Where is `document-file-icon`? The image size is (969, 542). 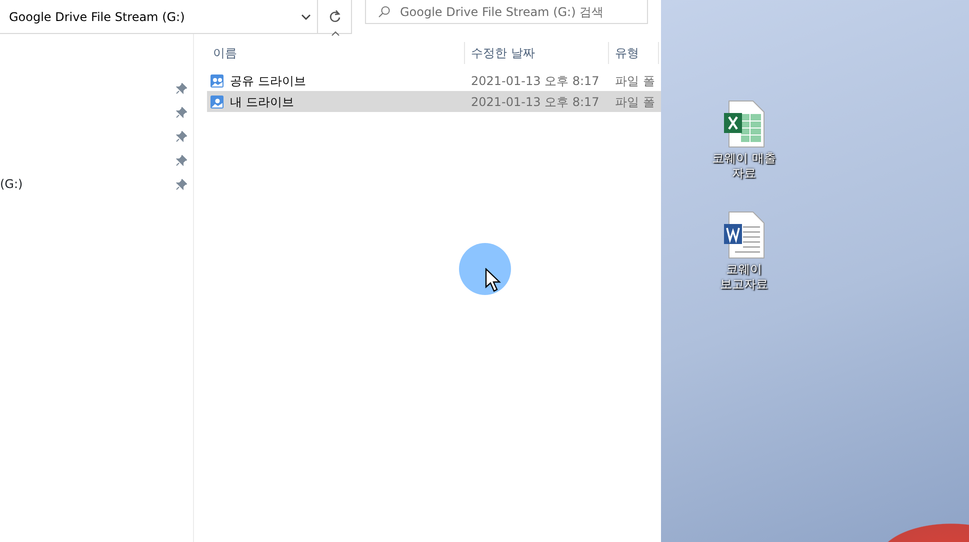
document-file-icon is located at coordinates (744, 235).